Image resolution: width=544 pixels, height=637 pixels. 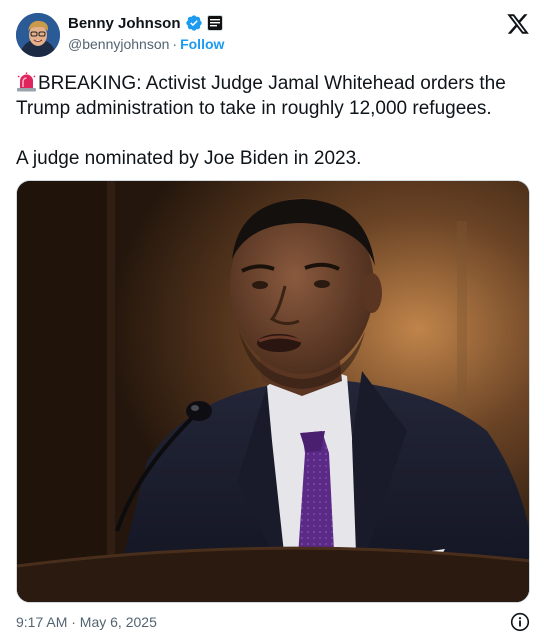 I want to click on affiliation-badge-icon, so click(x=214, y=23).